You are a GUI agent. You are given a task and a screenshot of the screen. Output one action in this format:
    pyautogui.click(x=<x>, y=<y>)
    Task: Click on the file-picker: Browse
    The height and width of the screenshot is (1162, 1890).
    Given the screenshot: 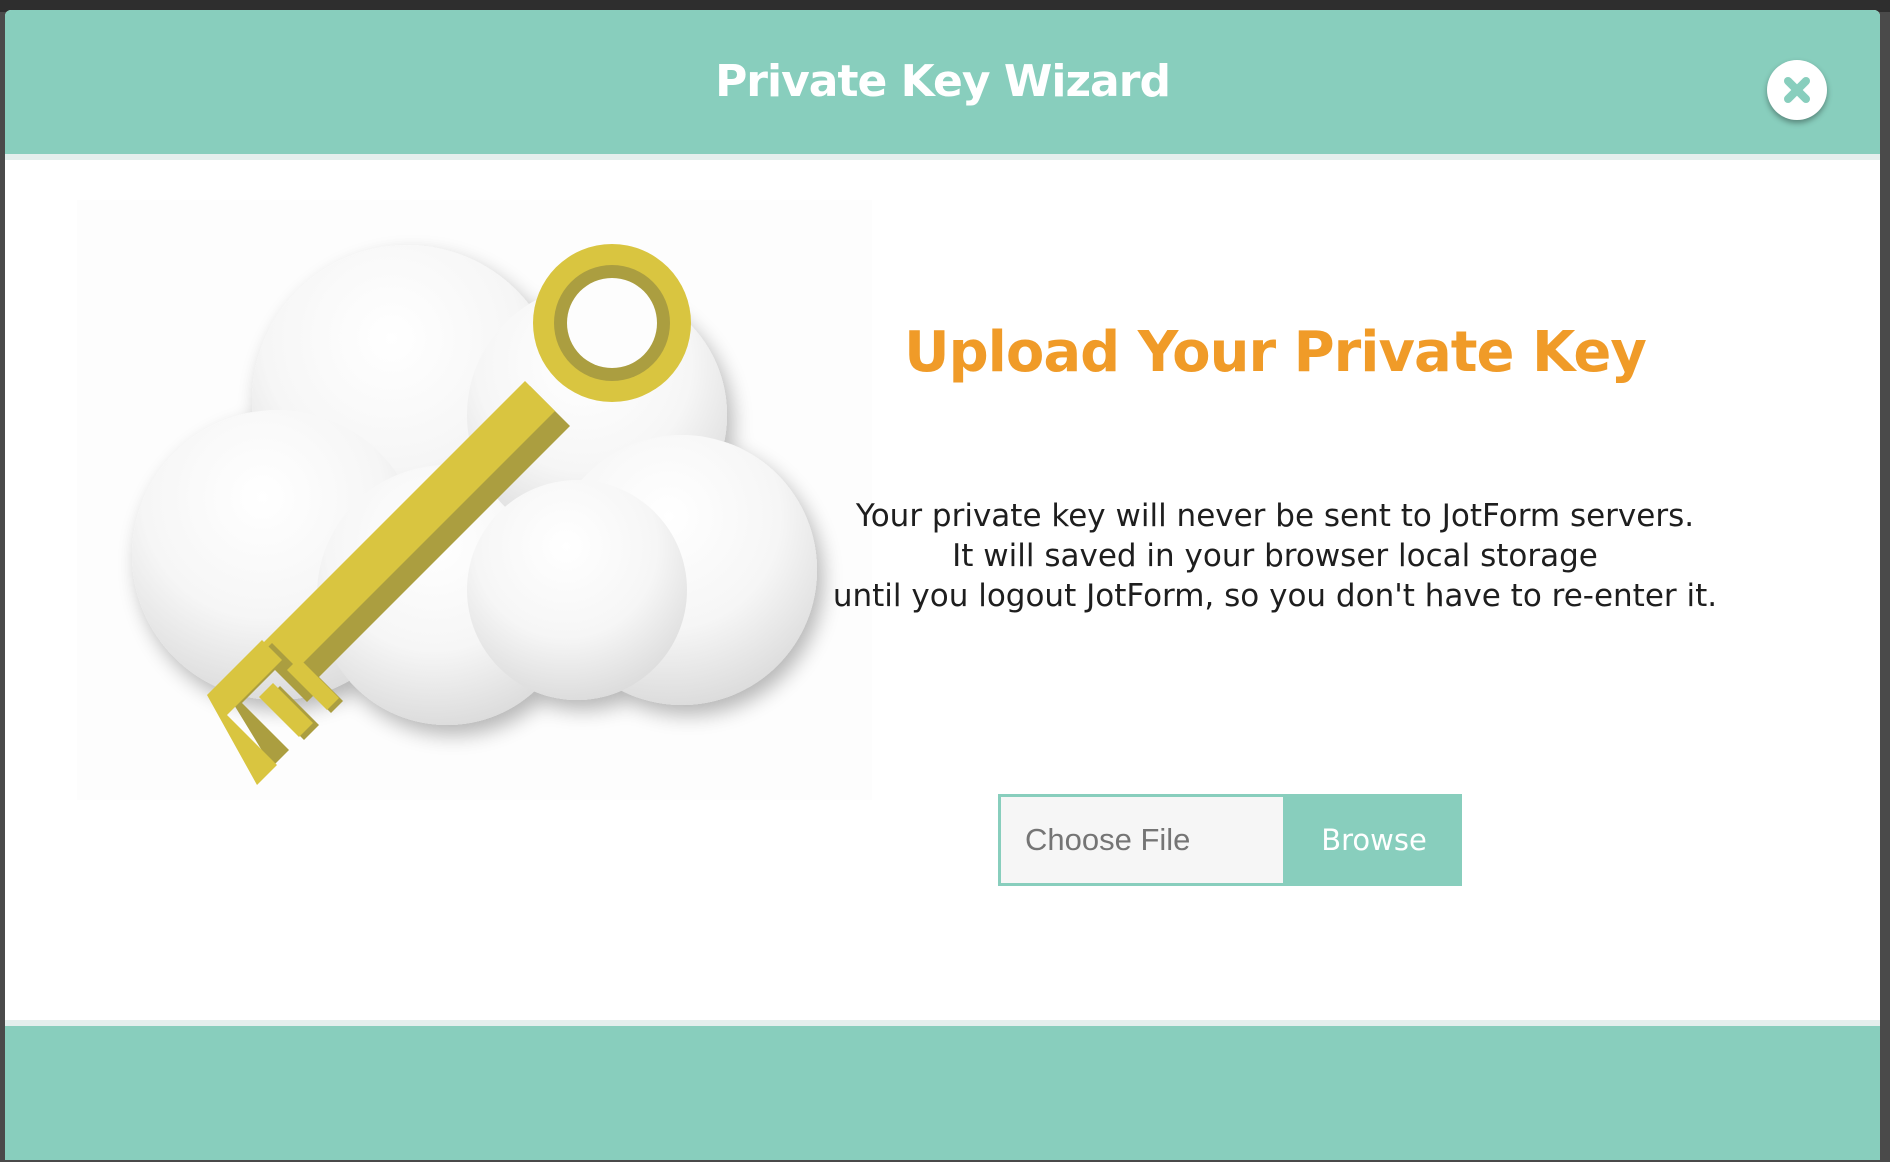 What is the action you would take?
    pyautogui.click(x=1230, y=840)
    